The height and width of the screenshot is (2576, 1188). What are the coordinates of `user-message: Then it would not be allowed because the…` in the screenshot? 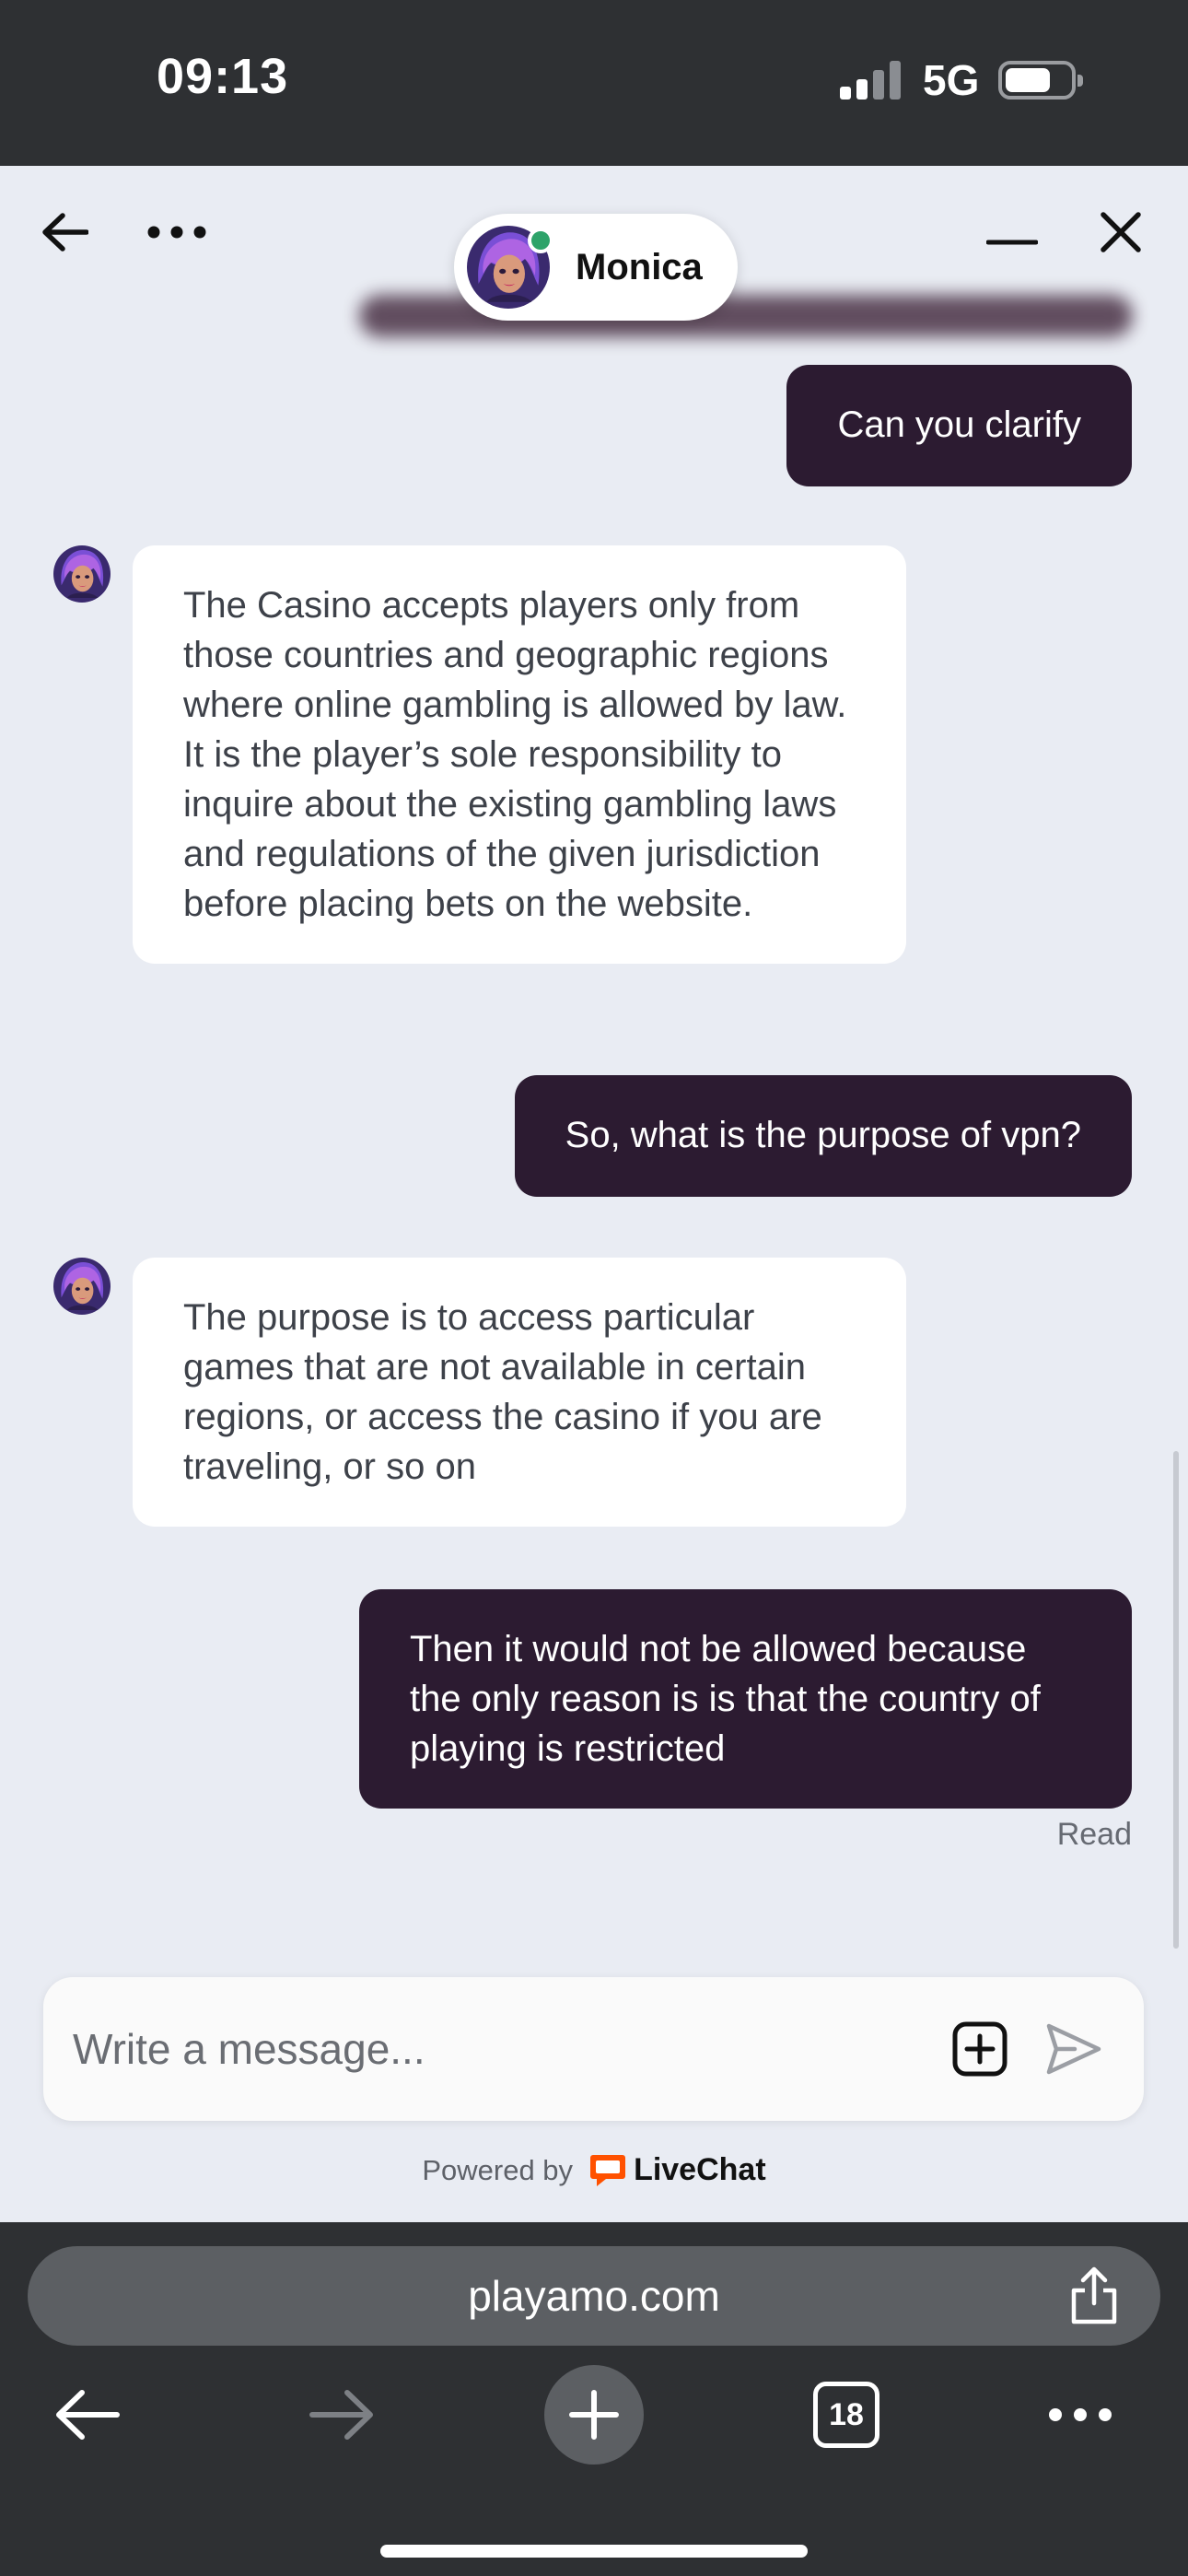 It's located at (745, 1699).